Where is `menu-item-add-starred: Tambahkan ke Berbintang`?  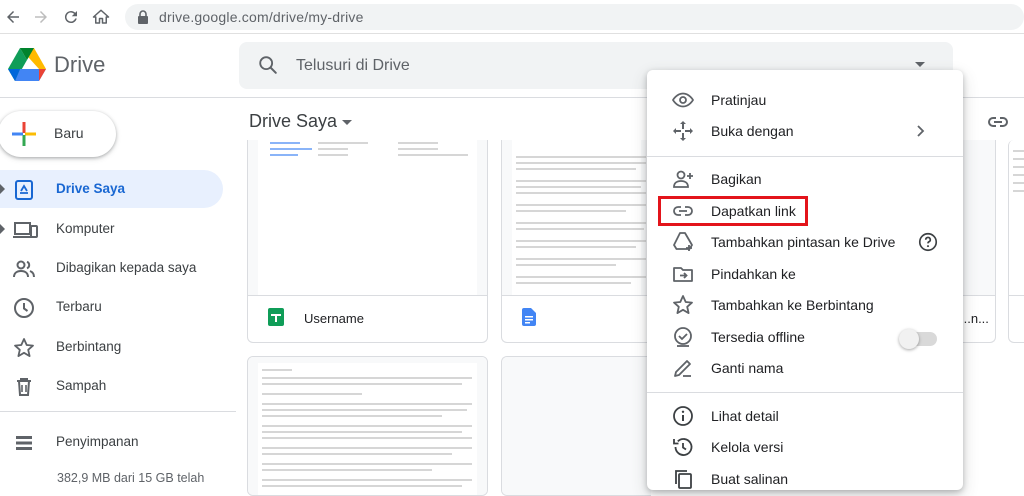
menu-item-add-starred: Tambahkan ke Berbintang is located at coordinates (805, 305).